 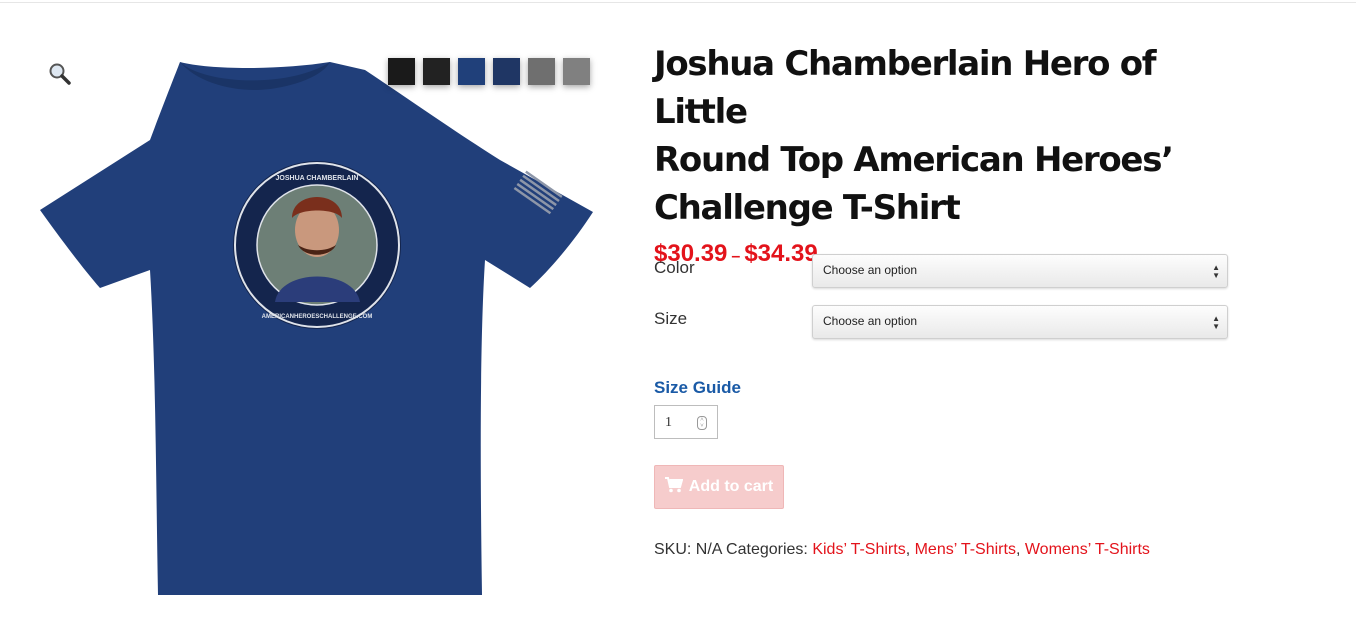 I want to click on color-select-value: Choose an option, so click(x=870, y=270).